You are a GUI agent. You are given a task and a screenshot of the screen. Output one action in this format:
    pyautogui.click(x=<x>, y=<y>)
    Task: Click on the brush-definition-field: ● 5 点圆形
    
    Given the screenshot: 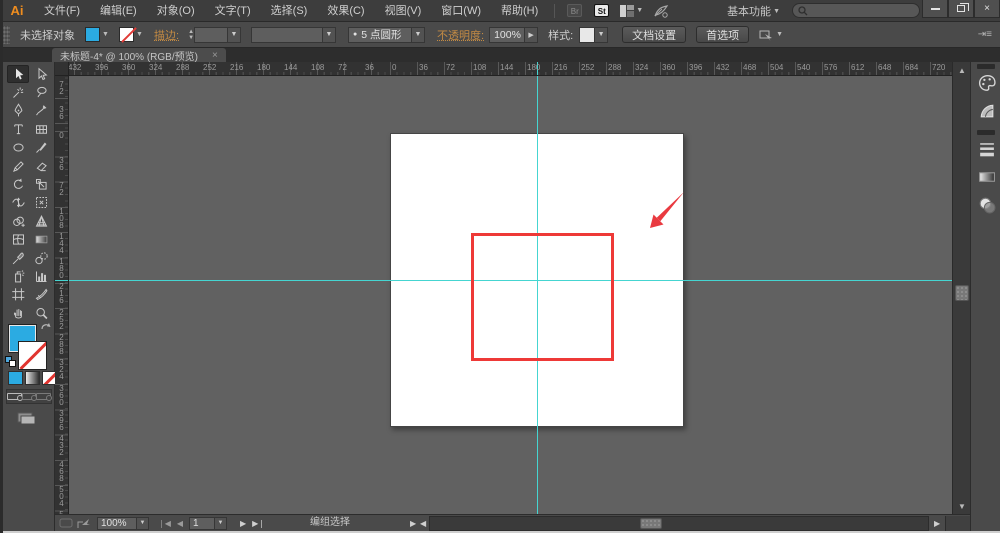 What is the action you would take?
    pyautogui.click(x=380, y=34)
    